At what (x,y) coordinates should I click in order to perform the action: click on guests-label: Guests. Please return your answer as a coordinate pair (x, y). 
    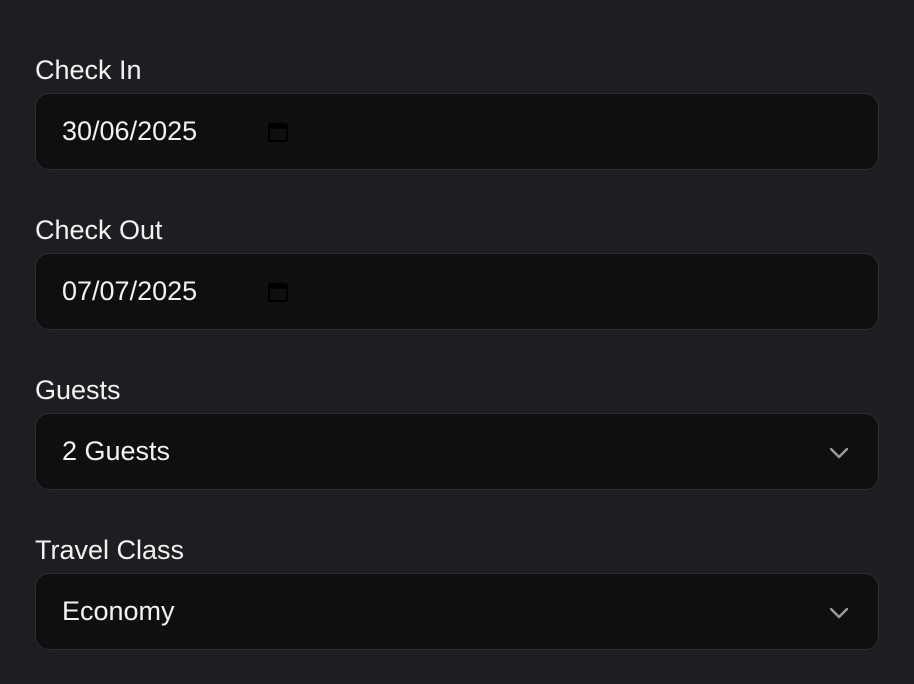
    Looking at the image, I should click on (78, 390).